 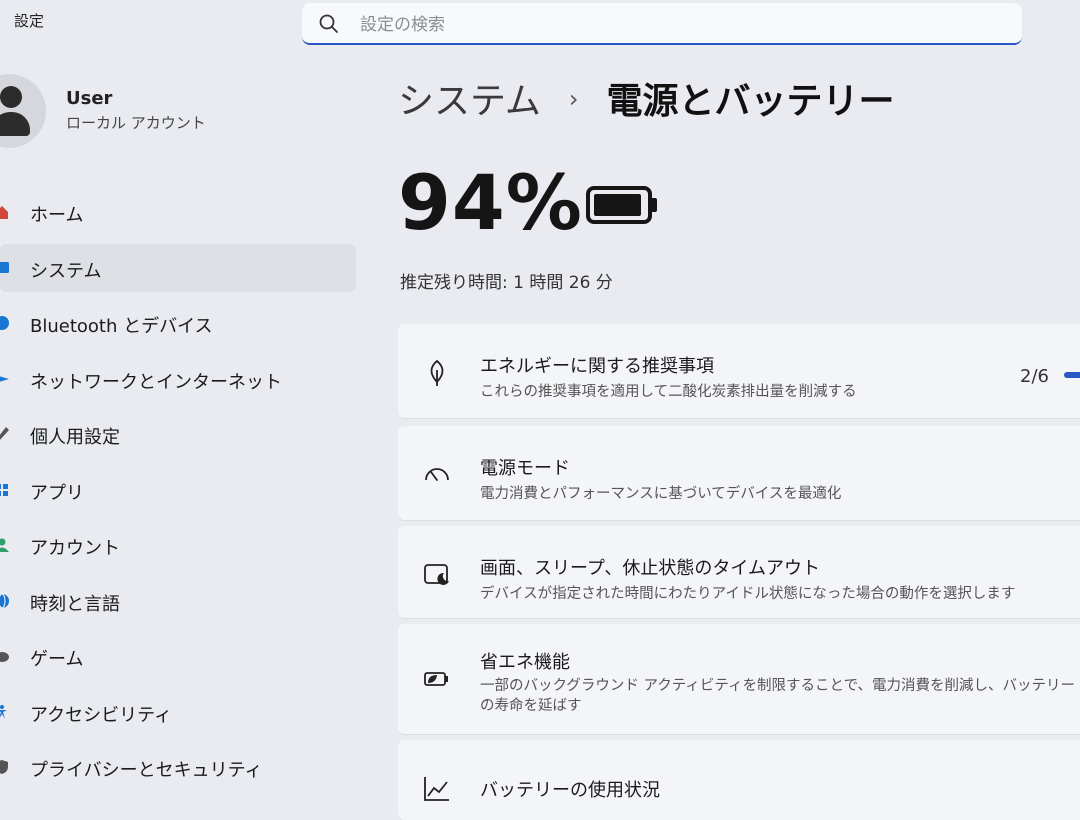 I want to click on breadcrumb: システム › 電源とバッテリー, so click(x=646, y=98).